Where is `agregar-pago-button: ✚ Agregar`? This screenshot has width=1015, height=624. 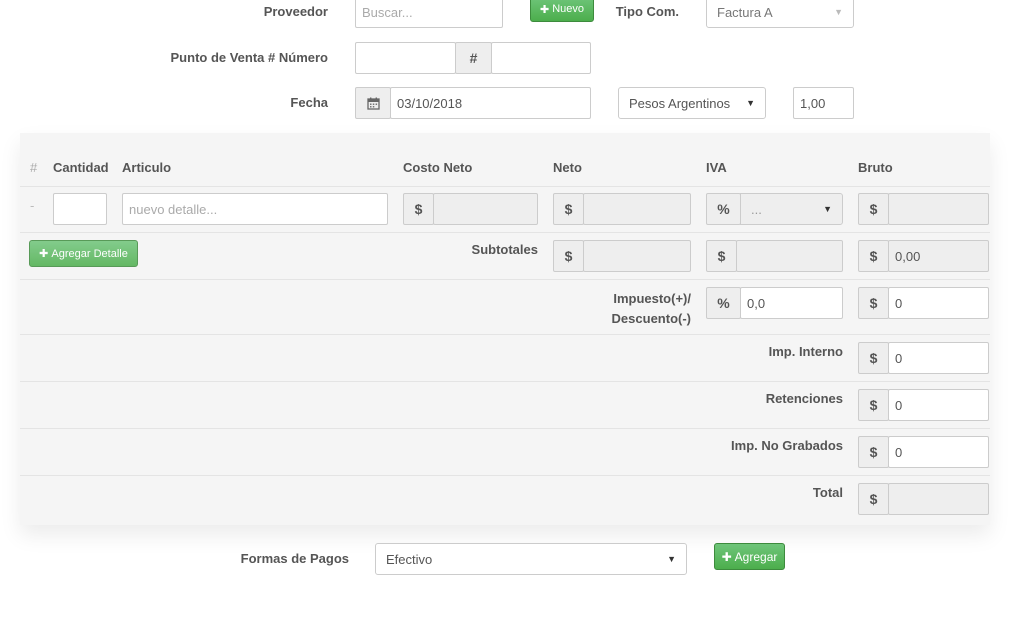
agregar-pago-button: ✚ Agregar is located at coordinates (749, 556).